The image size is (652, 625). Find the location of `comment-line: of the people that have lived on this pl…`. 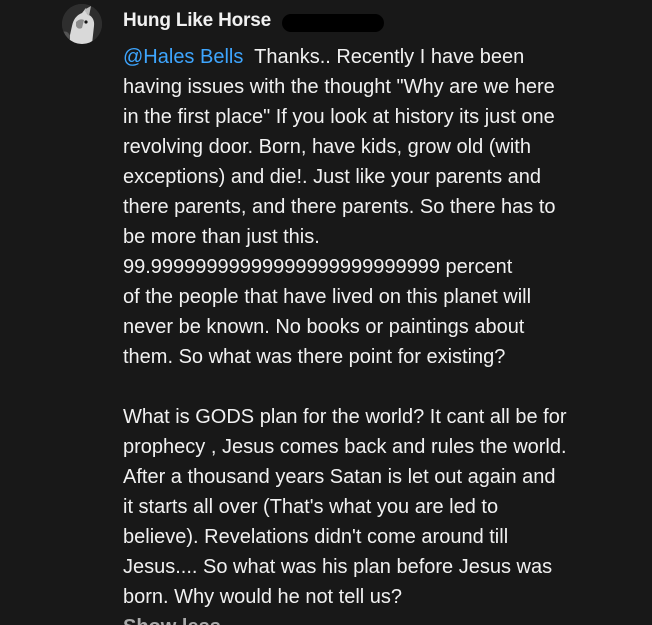

comment-line: of the people that have lived on this pl… is located at coordinates (327, 297).